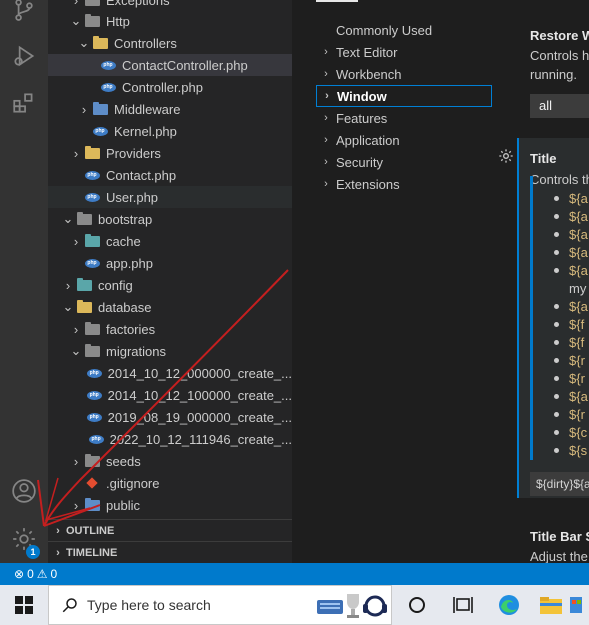 The width and height of the screenshot is (589, 625). I want to click on tree-folder-row: ⌄ Controllers, so click(170, 43).